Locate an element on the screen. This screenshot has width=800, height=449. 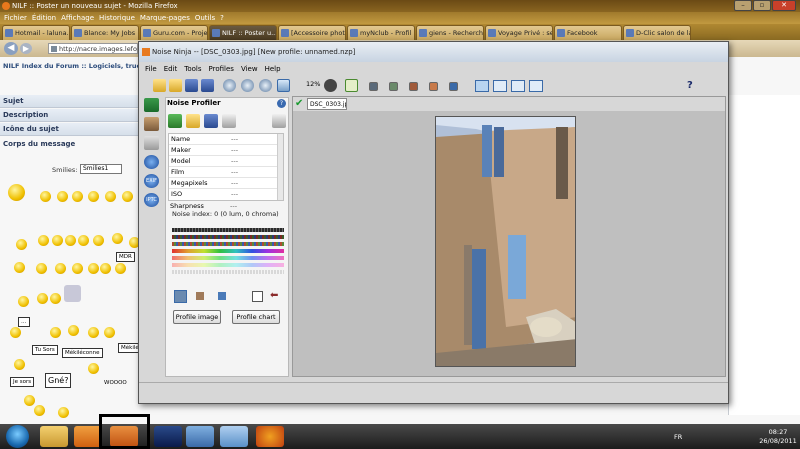
chroma-brown-icon is located at coordinates (200, 296).